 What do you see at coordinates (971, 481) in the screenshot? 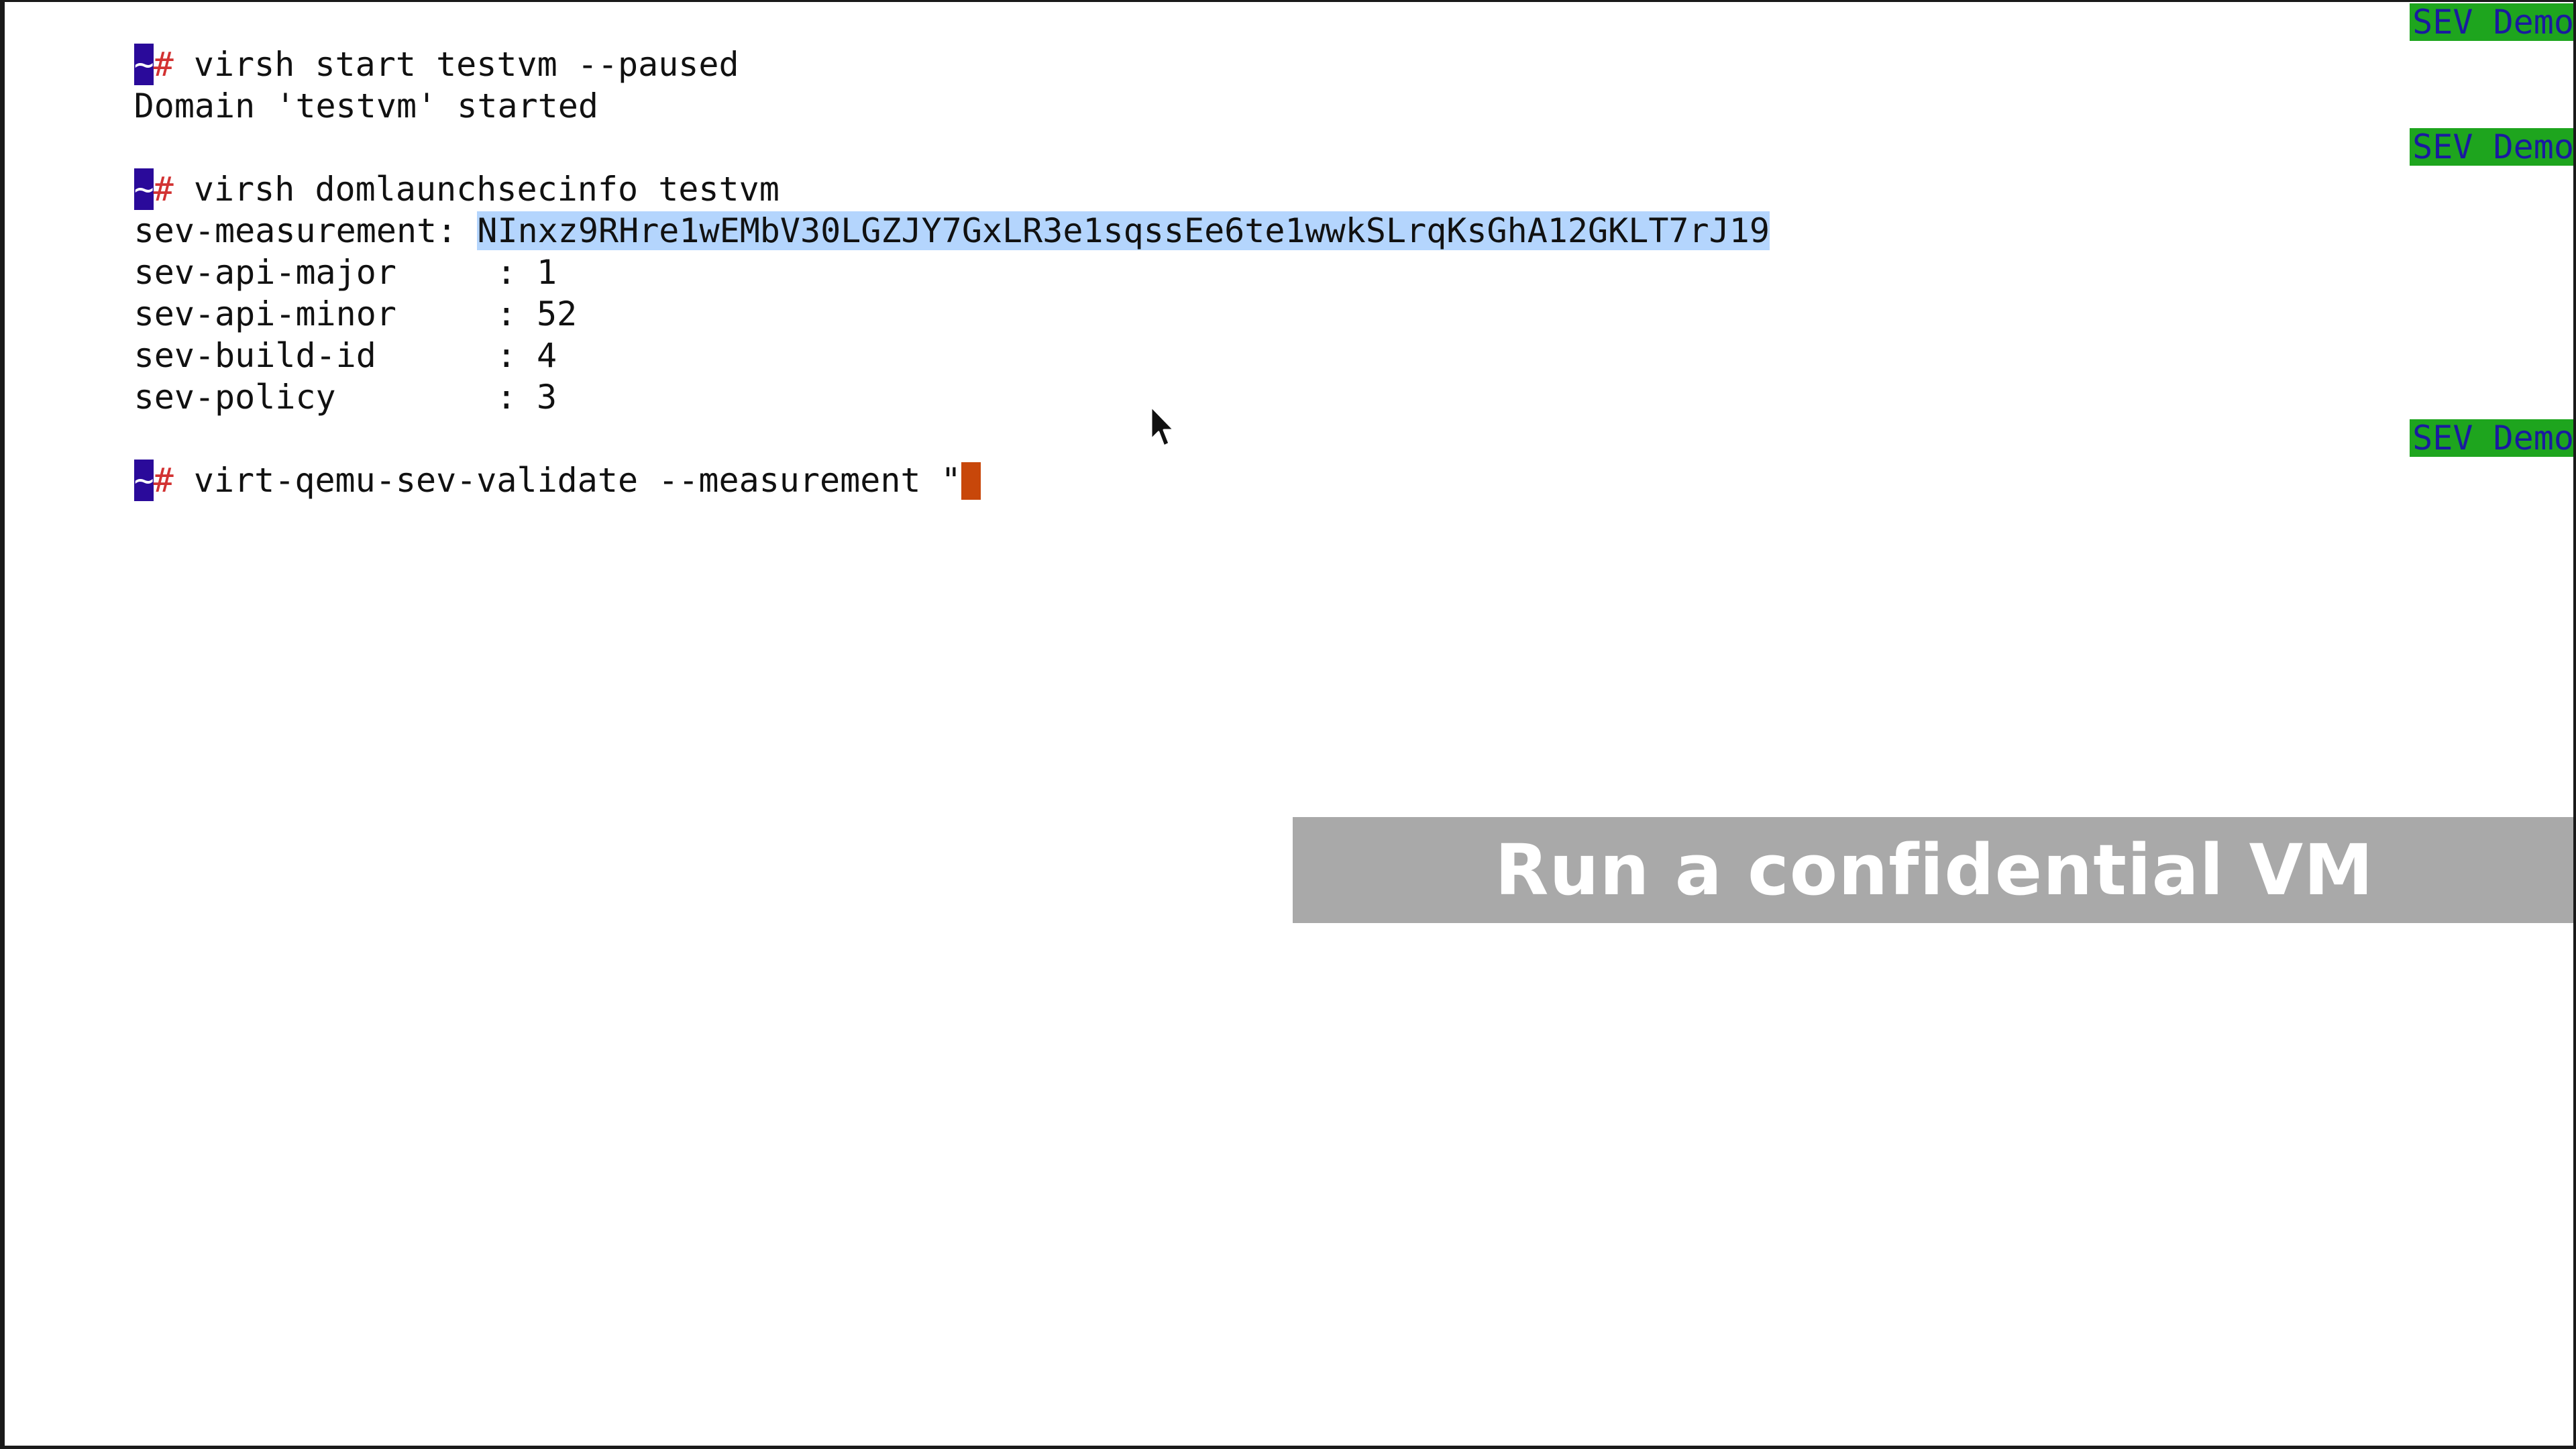
I see `text-cursor` at bounding box center [971, 481].